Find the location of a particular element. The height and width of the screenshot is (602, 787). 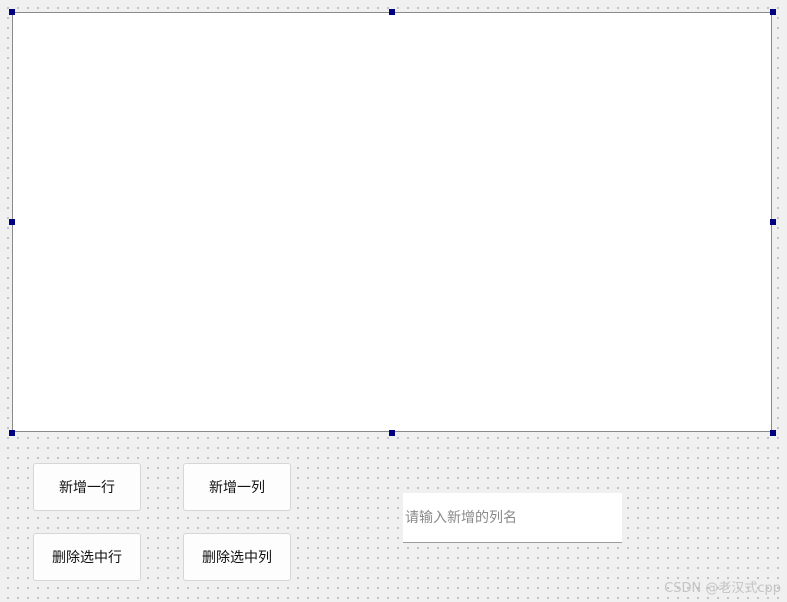

selection-handle-middle-left is located at coordinates (12, 222).